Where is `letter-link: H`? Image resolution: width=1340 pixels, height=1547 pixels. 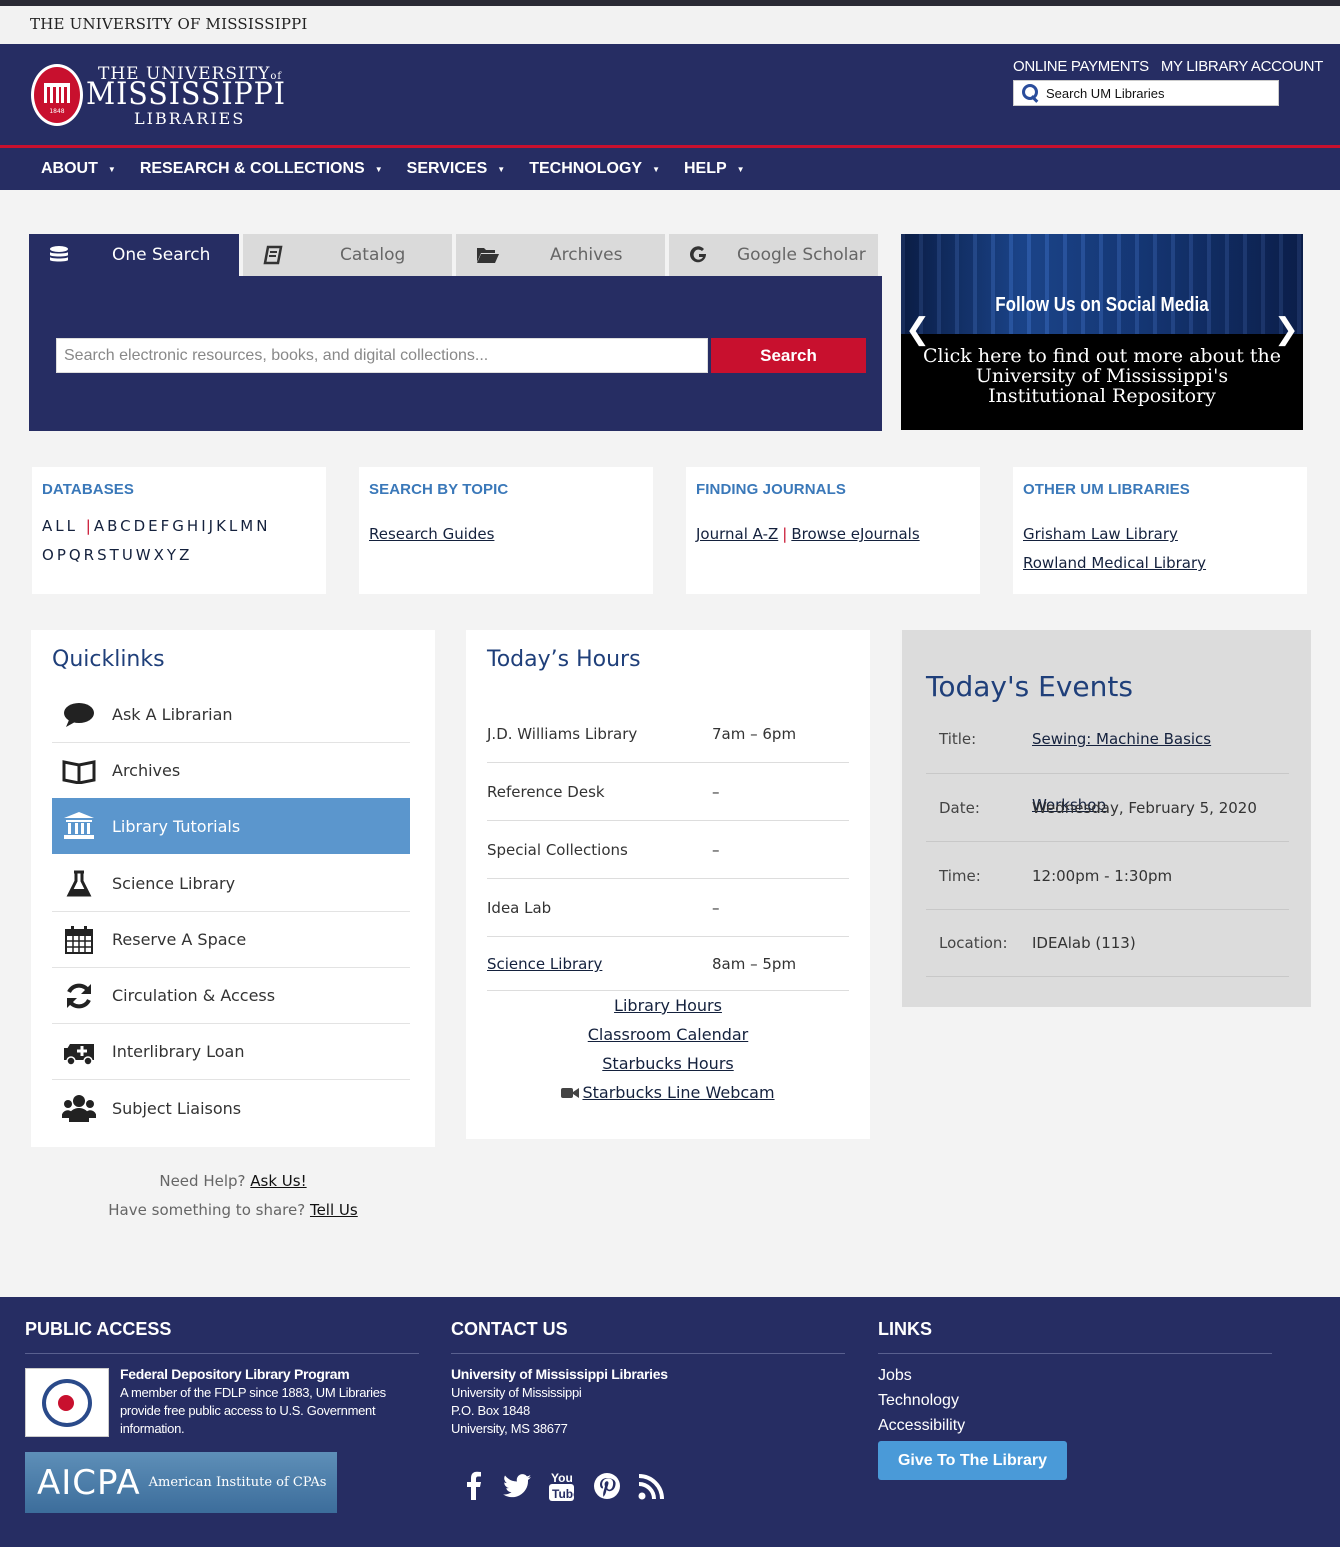 letter-link: H is located at coordinates (194, 526).